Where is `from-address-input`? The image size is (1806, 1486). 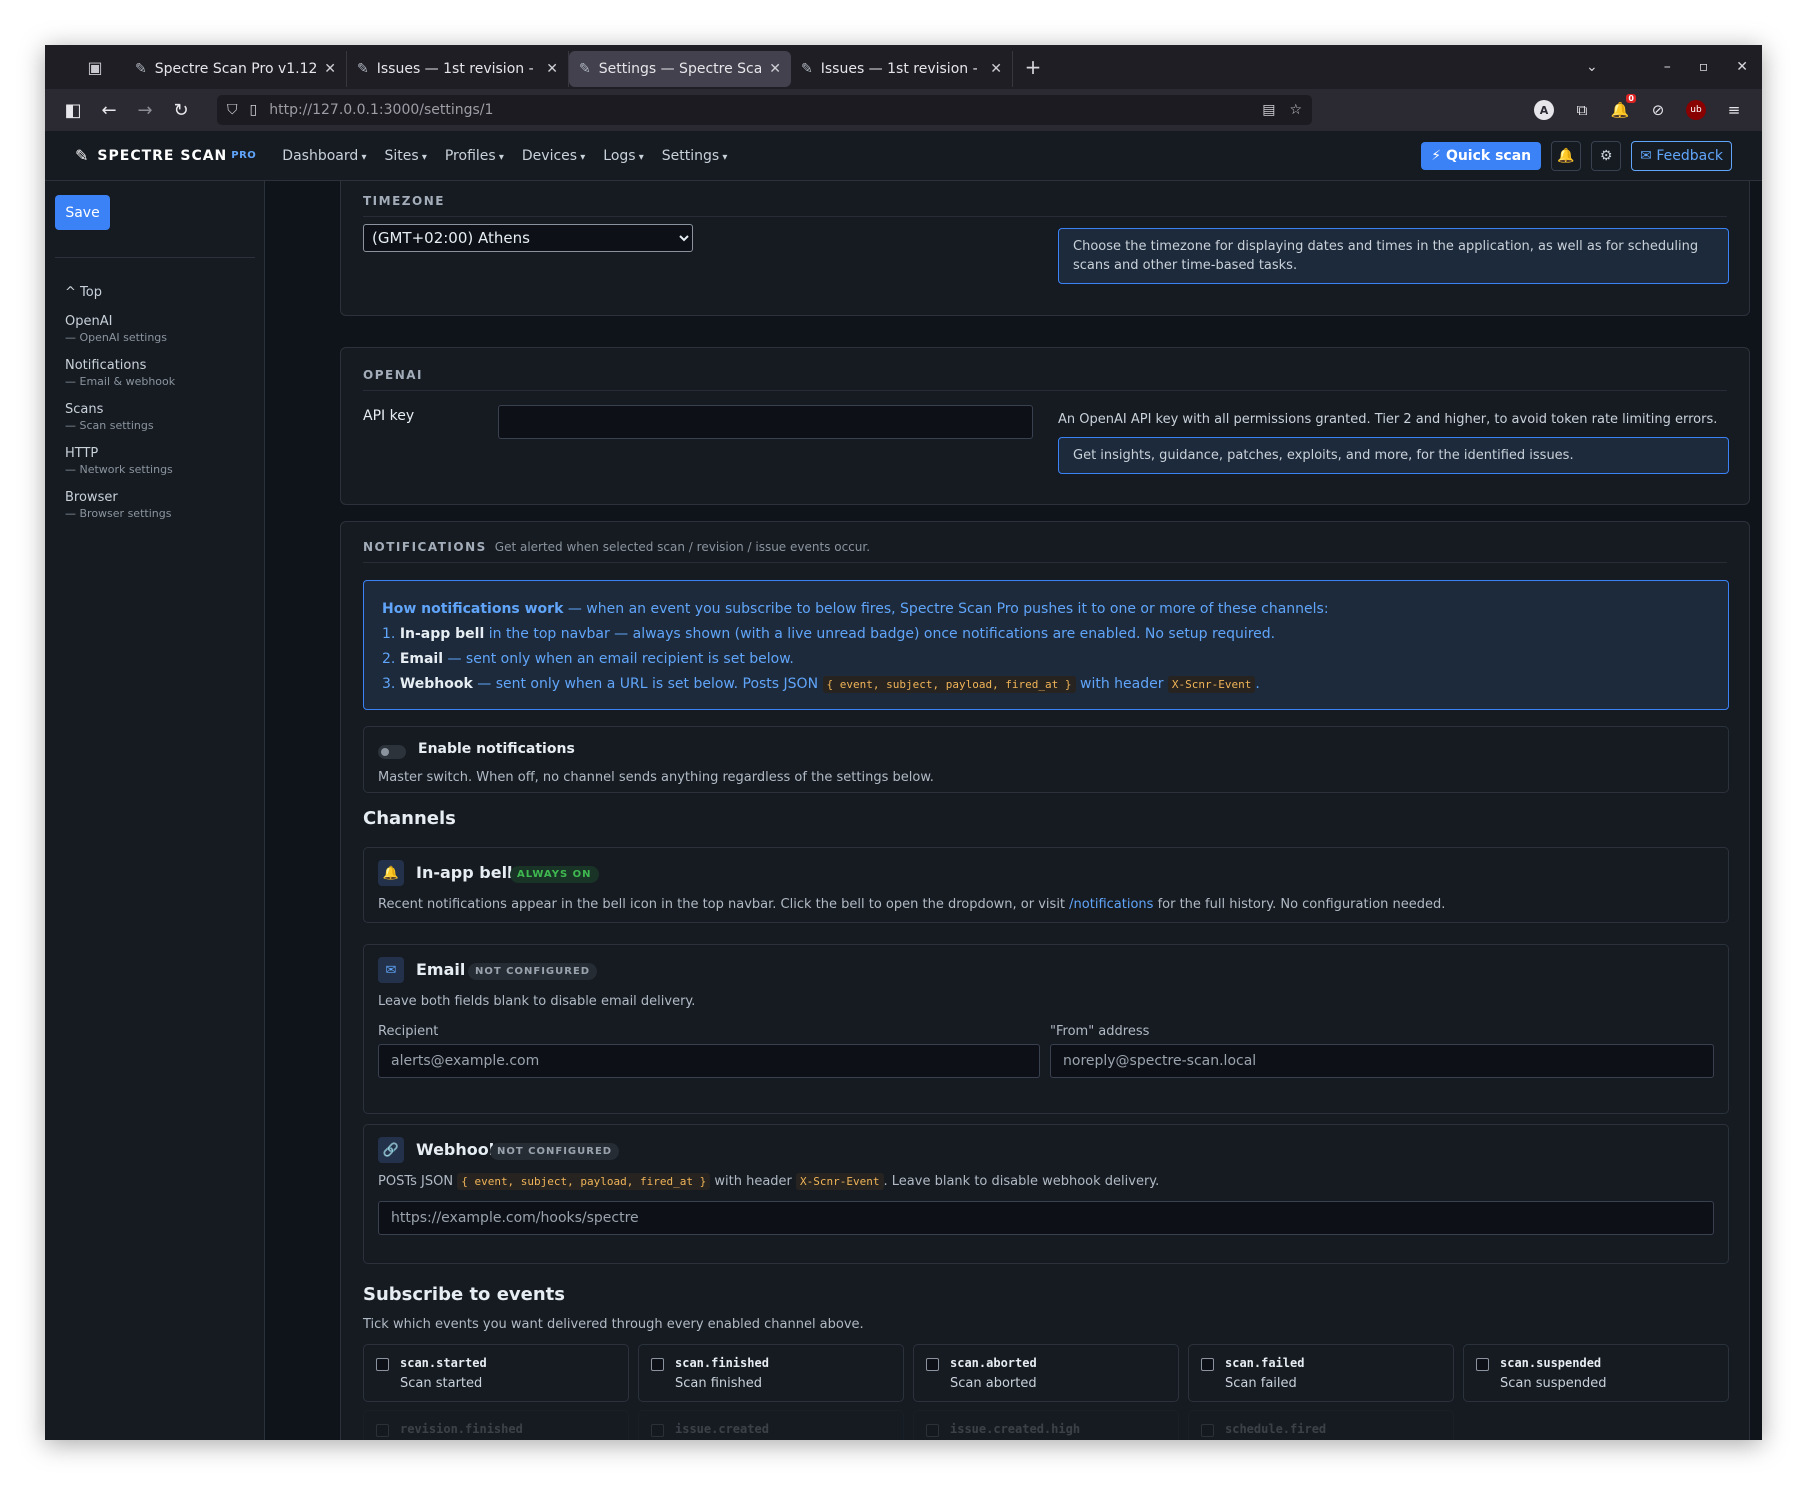
from-address-input is located at coordinates (1382, 1061).